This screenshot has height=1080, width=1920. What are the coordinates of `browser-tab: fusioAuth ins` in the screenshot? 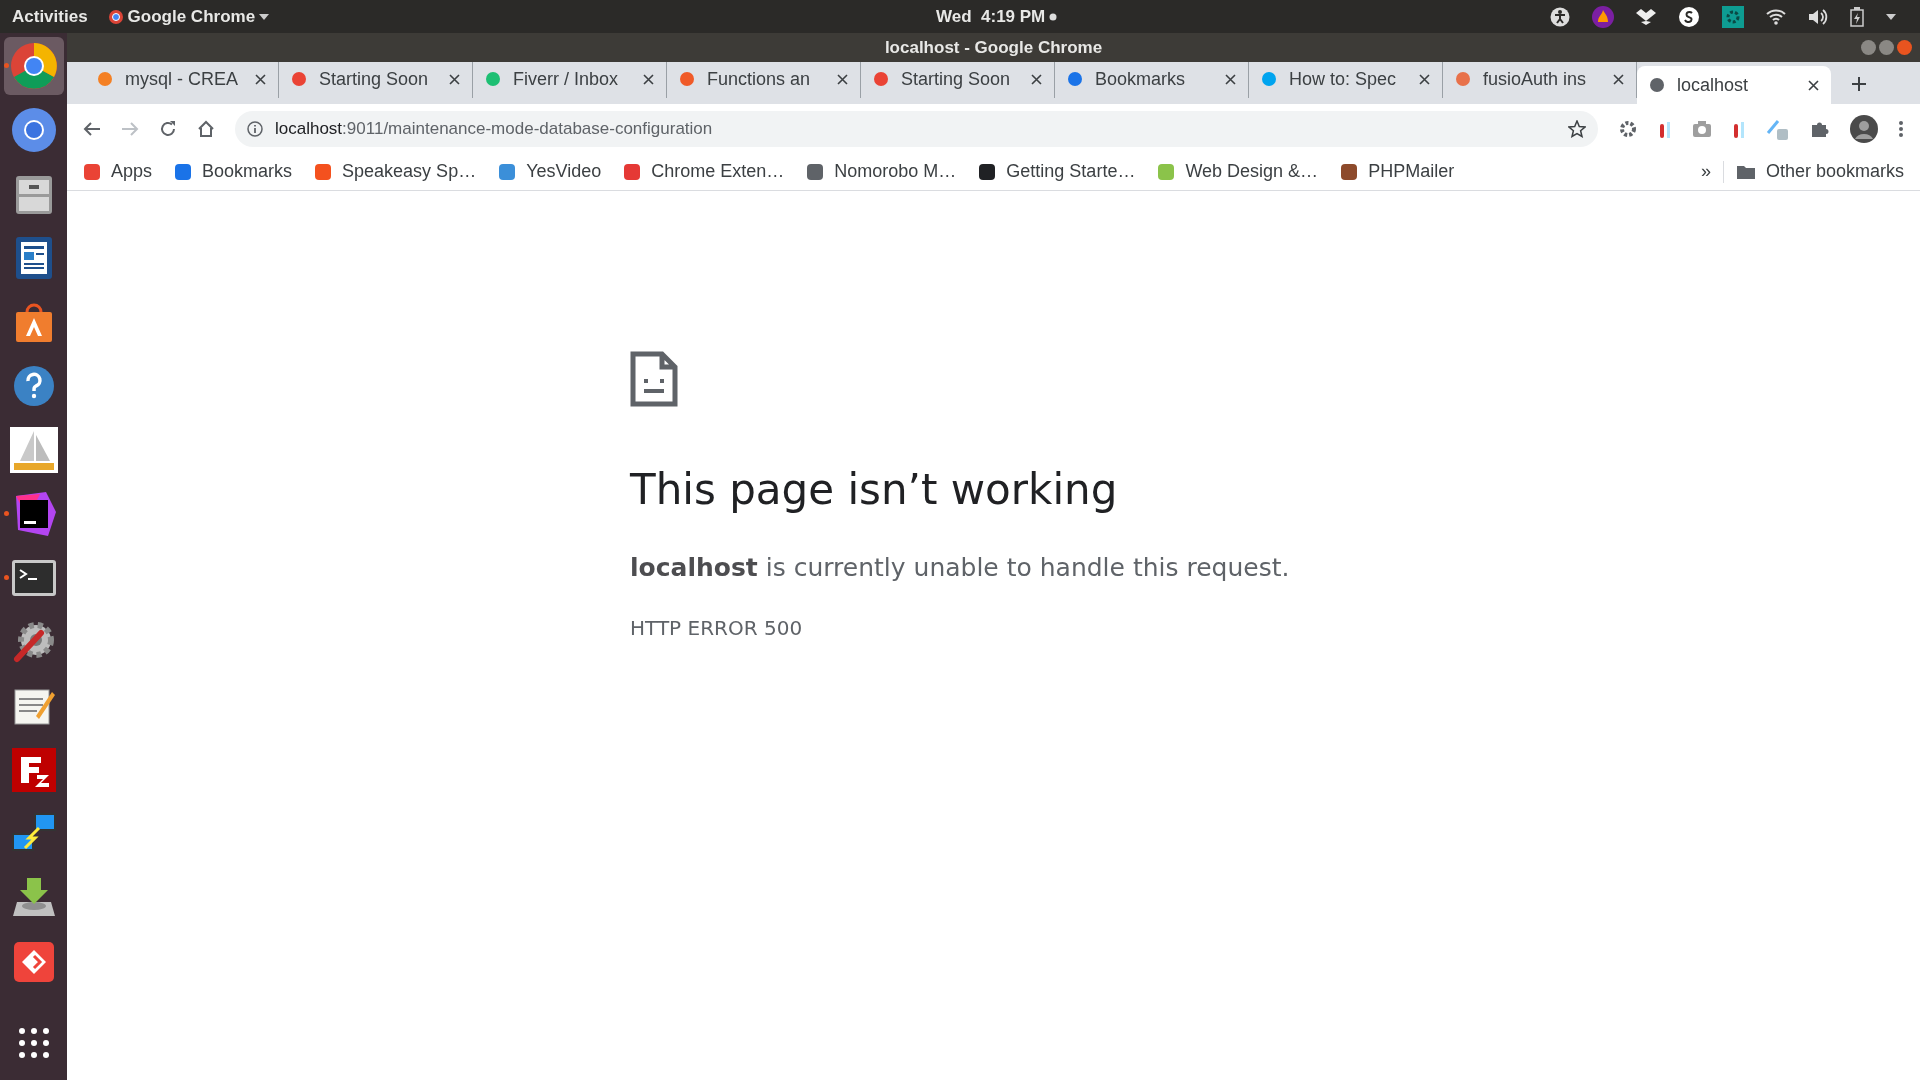 It's located at (1540, 79).